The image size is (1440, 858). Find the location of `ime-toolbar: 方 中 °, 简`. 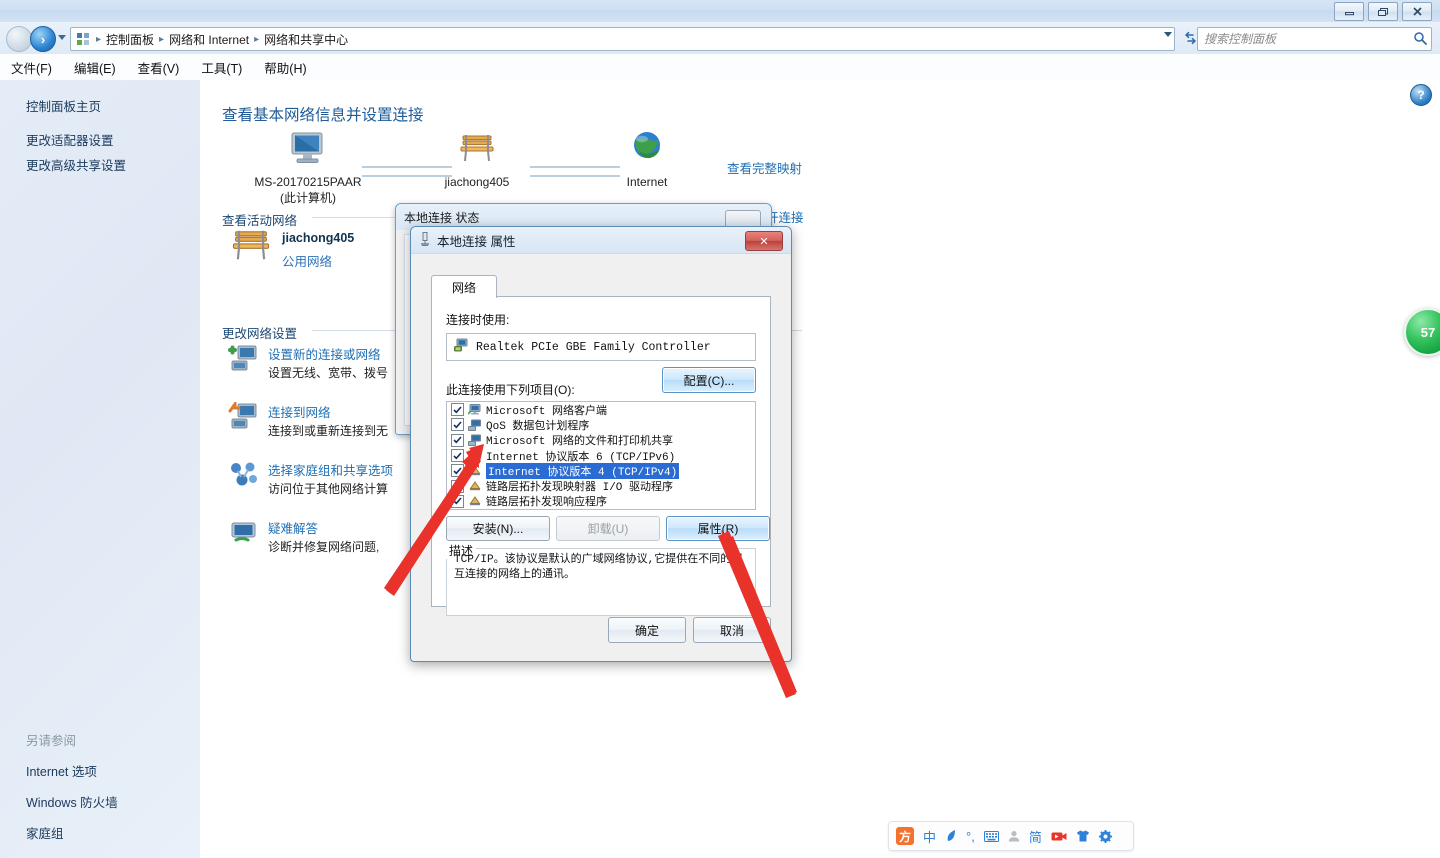

ime-toolbar: 方 中 °, 简 is located at coordinates (1011, 836).